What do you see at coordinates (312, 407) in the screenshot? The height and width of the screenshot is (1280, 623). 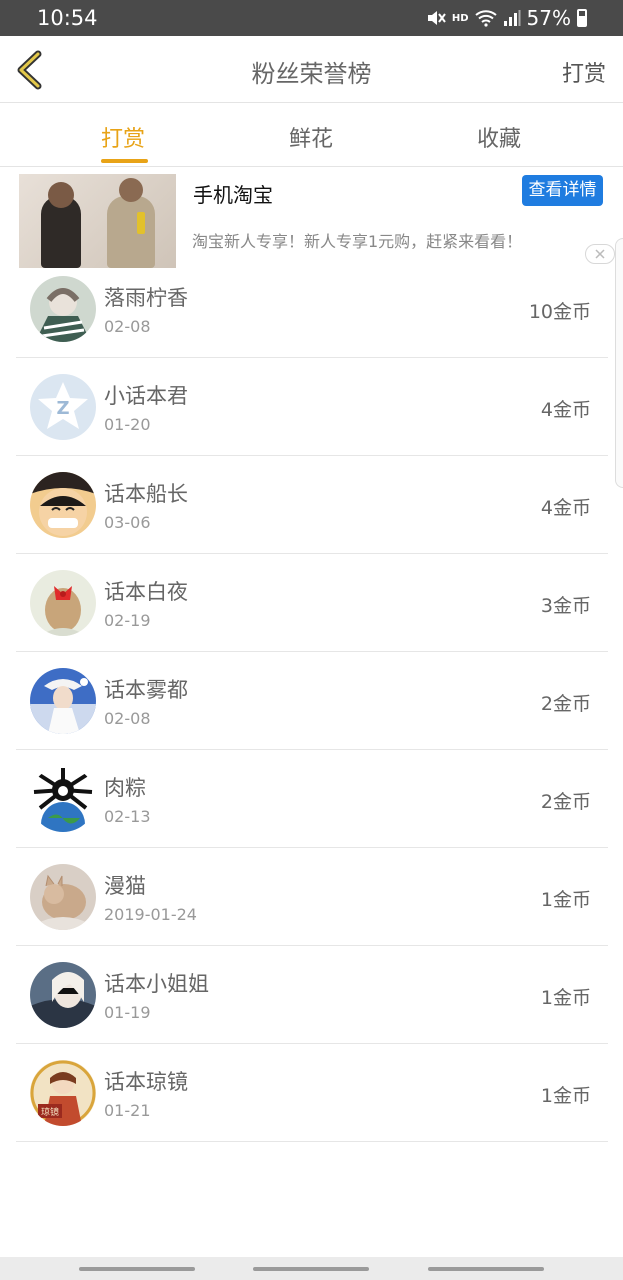 I see `list-item: Z 小话本君 01-20 4金币` at bounding box center [312, 407].